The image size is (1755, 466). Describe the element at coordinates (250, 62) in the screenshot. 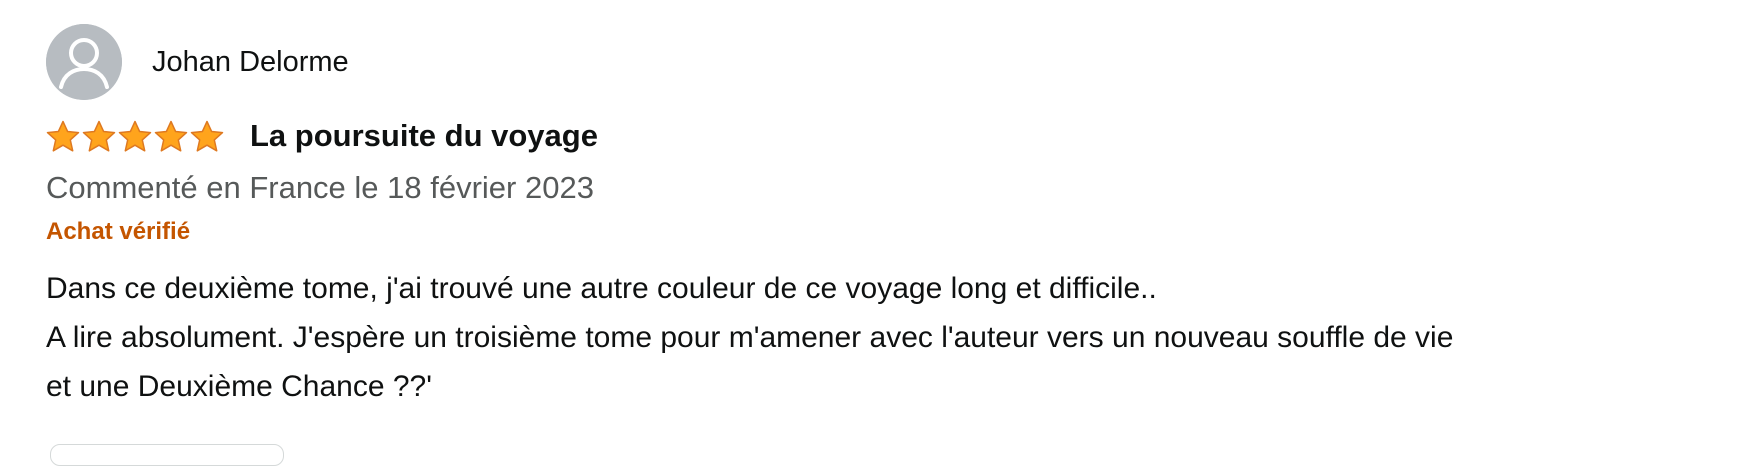

I see `reviewer-name: Johan Delorme` at that location.